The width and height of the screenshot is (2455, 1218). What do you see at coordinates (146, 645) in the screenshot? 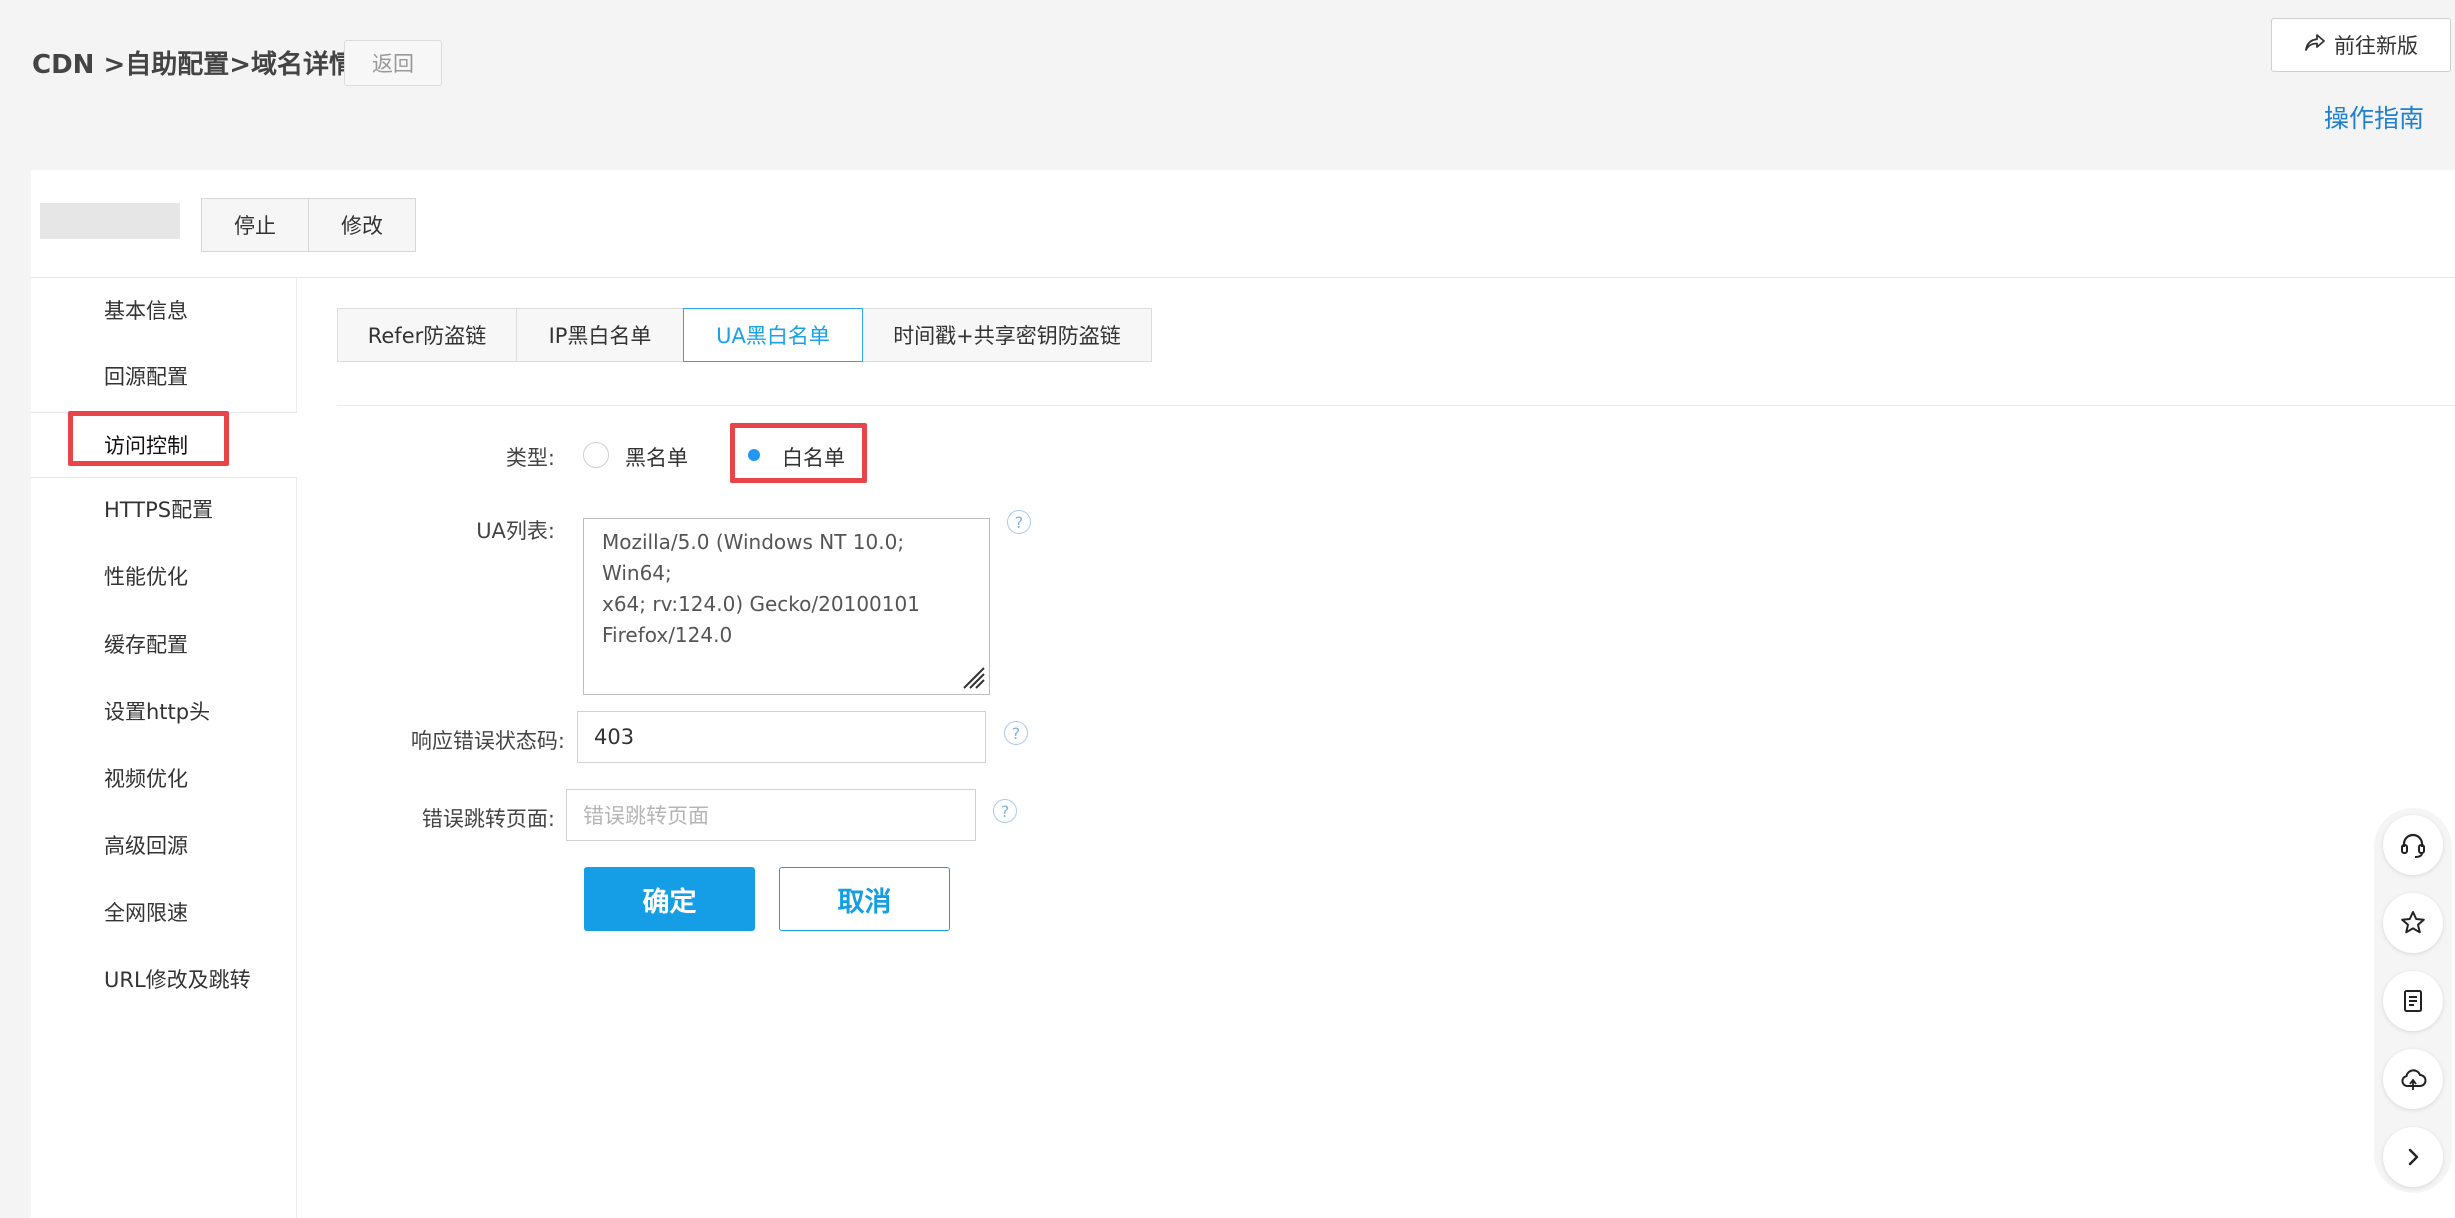
I see `sidebar-item-label: 缓存配置` at bounding box center [146, 645].